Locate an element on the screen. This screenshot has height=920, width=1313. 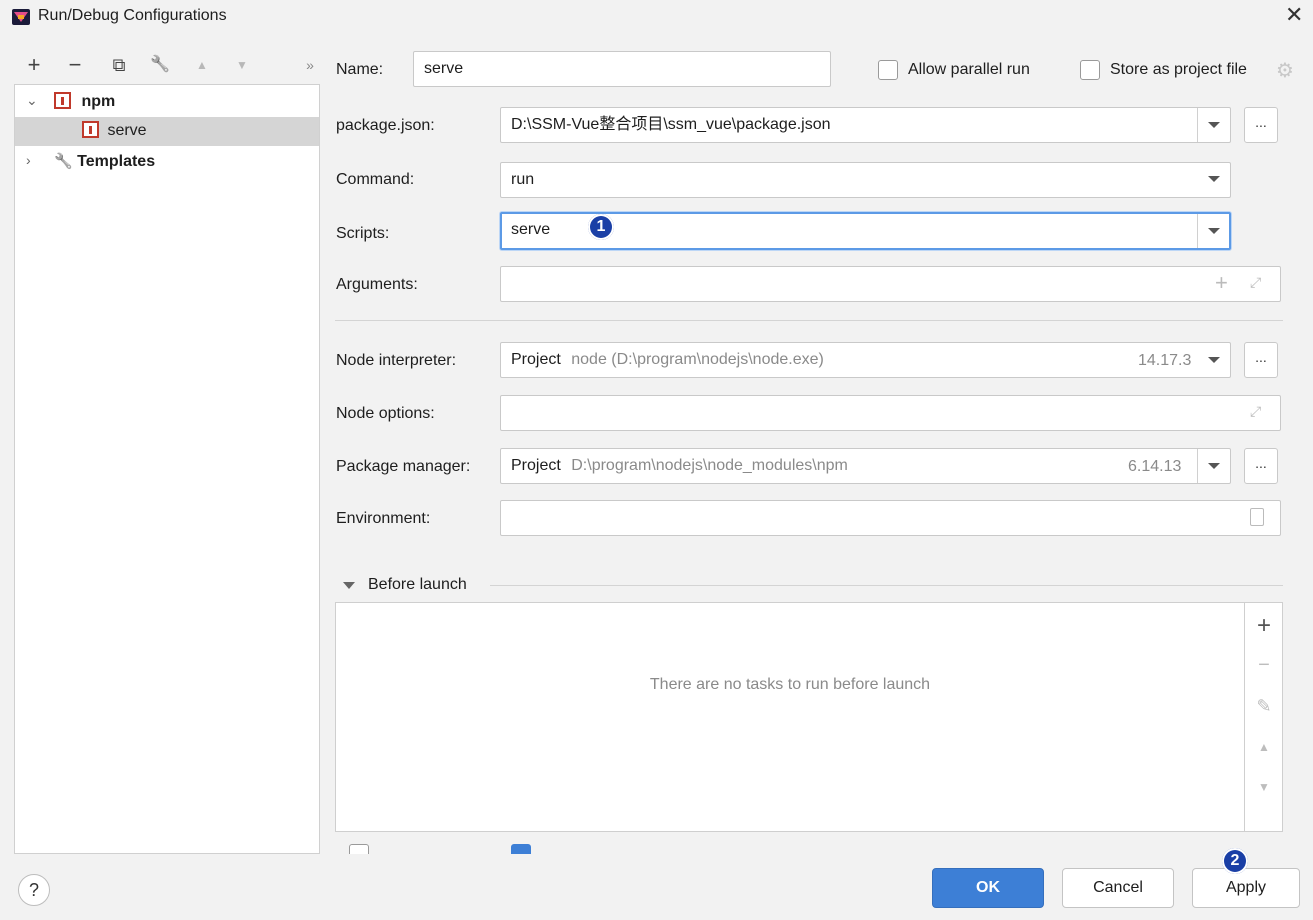
package-manager-path: D:\program\nodejs\node_modules\npm is located at coordinates (709, 465).